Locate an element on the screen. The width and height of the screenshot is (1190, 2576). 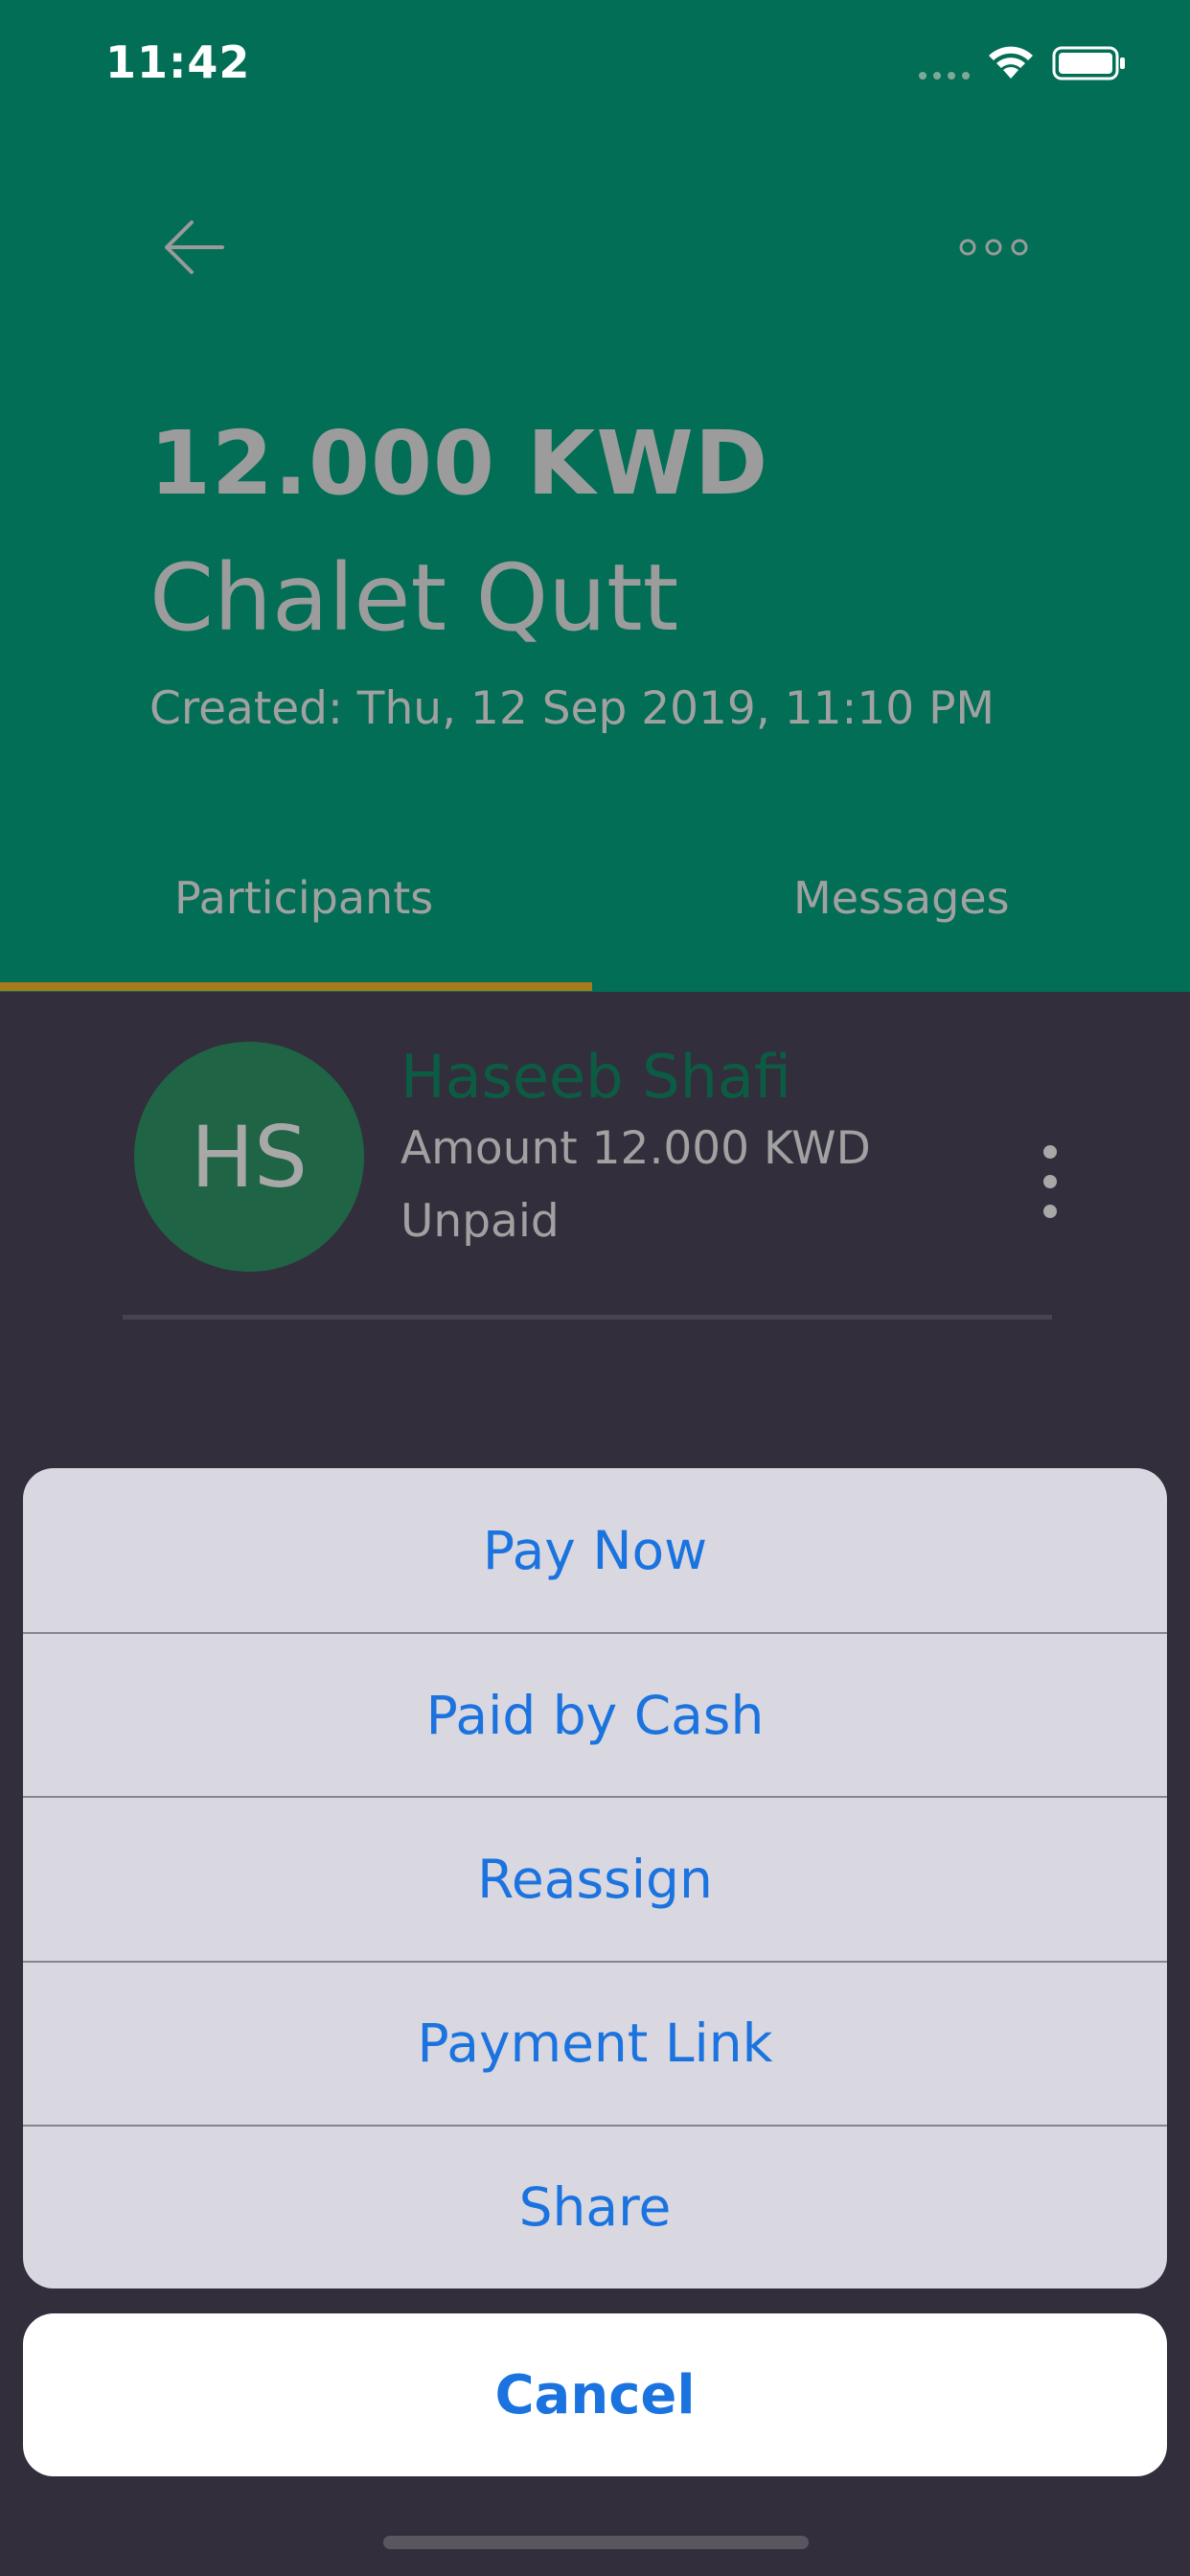
avatar-initials: HS is located at coordinates (250, 1157).